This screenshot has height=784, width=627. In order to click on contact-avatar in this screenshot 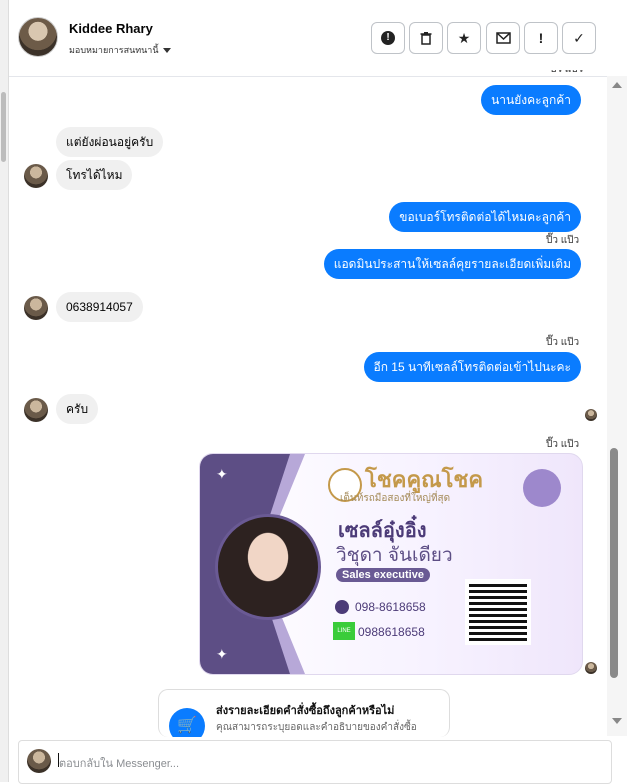, I will do `click(38, 37)`.